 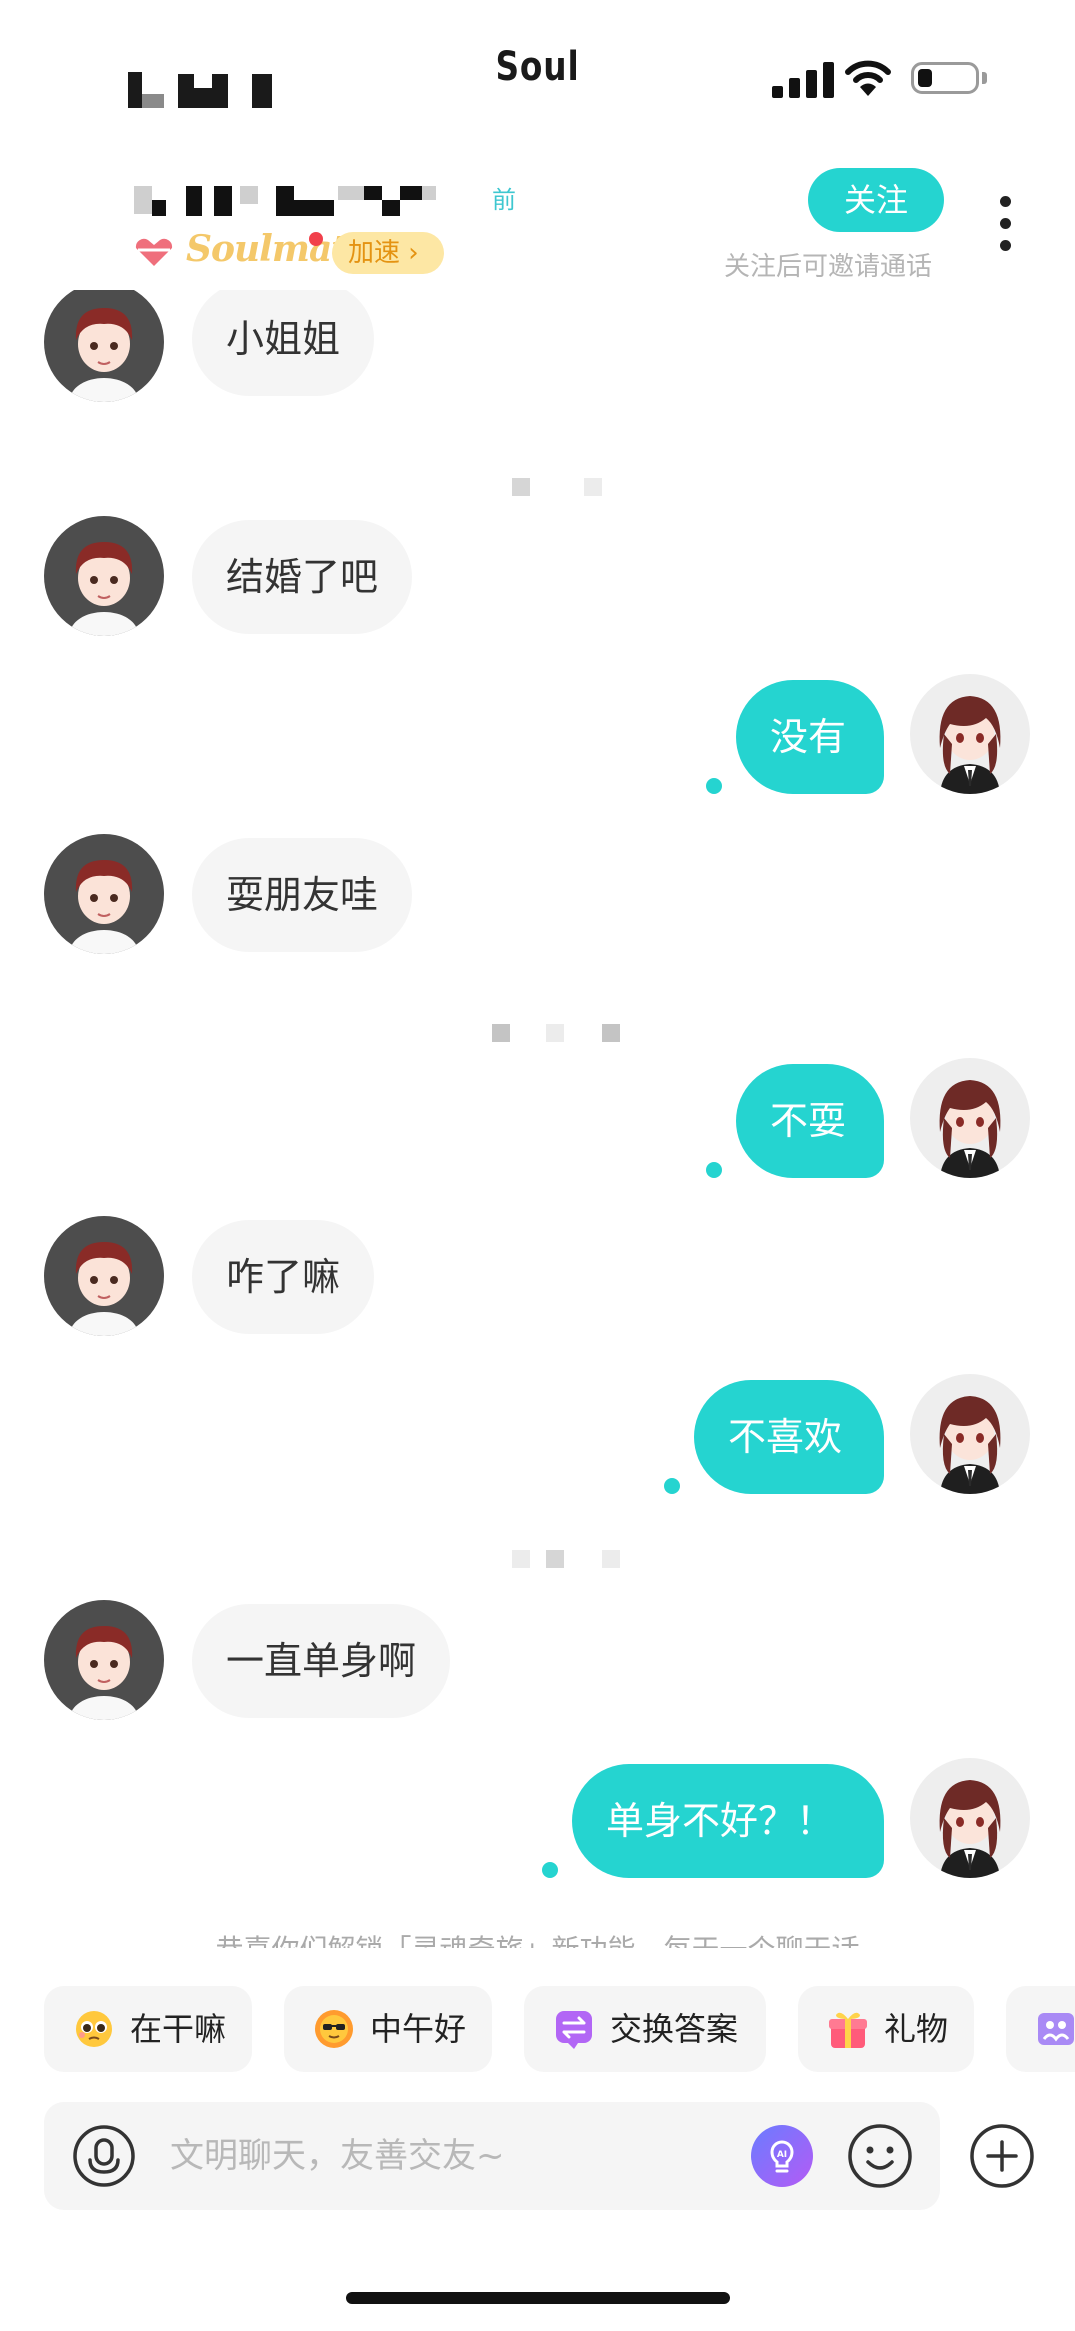 I want to click on smiley-icon, so click(x=880, y=2156).